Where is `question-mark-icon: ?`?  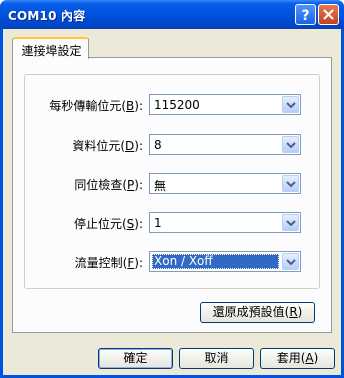 question-mark-icon: ? is located at coordinates (305, 16).